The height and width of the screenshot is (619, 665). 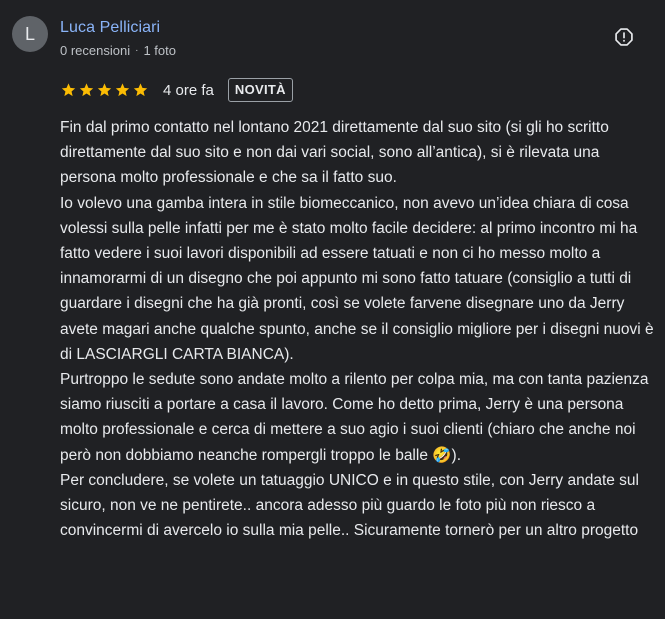 I want to click on new-badge: NOVITÀ, so click(x=260, y=90).